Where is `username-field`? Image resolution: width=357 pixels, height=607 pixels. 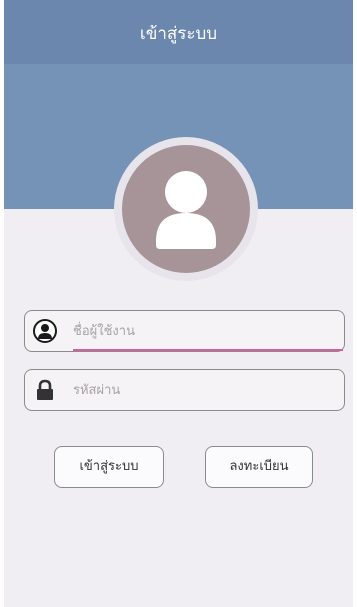
username-field is located at coordinates (184, 331).